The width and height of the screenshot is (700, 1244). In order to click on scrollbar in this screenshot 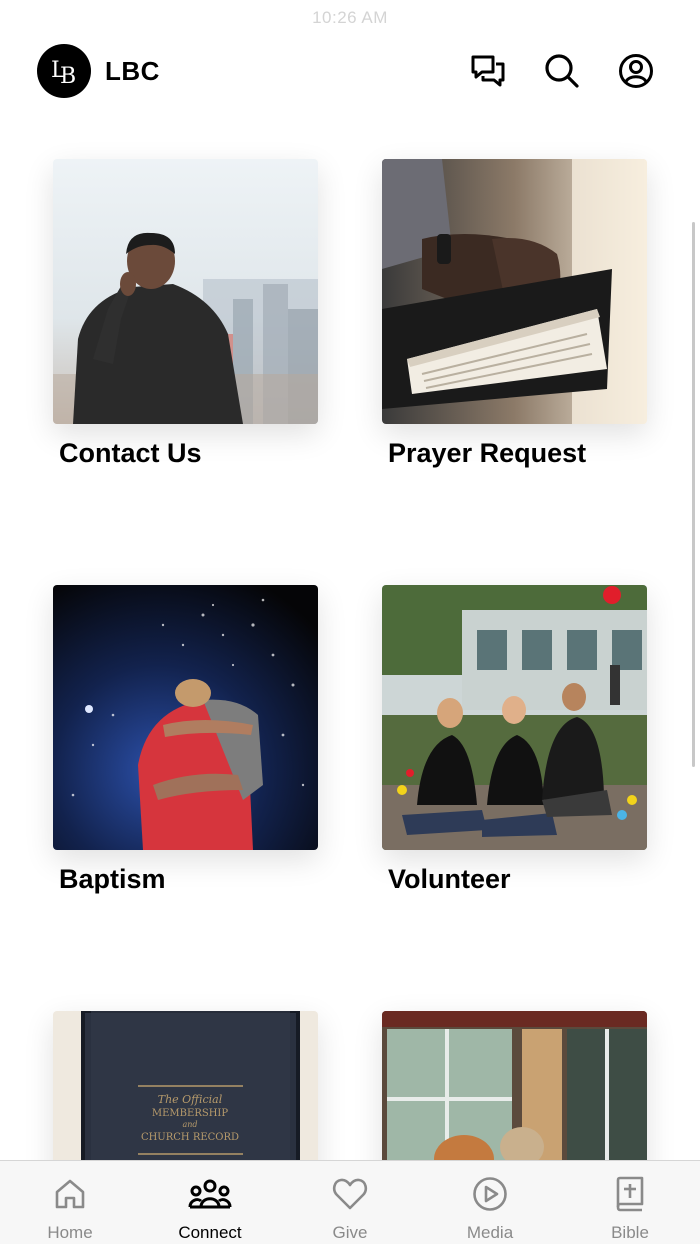, I will do `click(693, 494)`.